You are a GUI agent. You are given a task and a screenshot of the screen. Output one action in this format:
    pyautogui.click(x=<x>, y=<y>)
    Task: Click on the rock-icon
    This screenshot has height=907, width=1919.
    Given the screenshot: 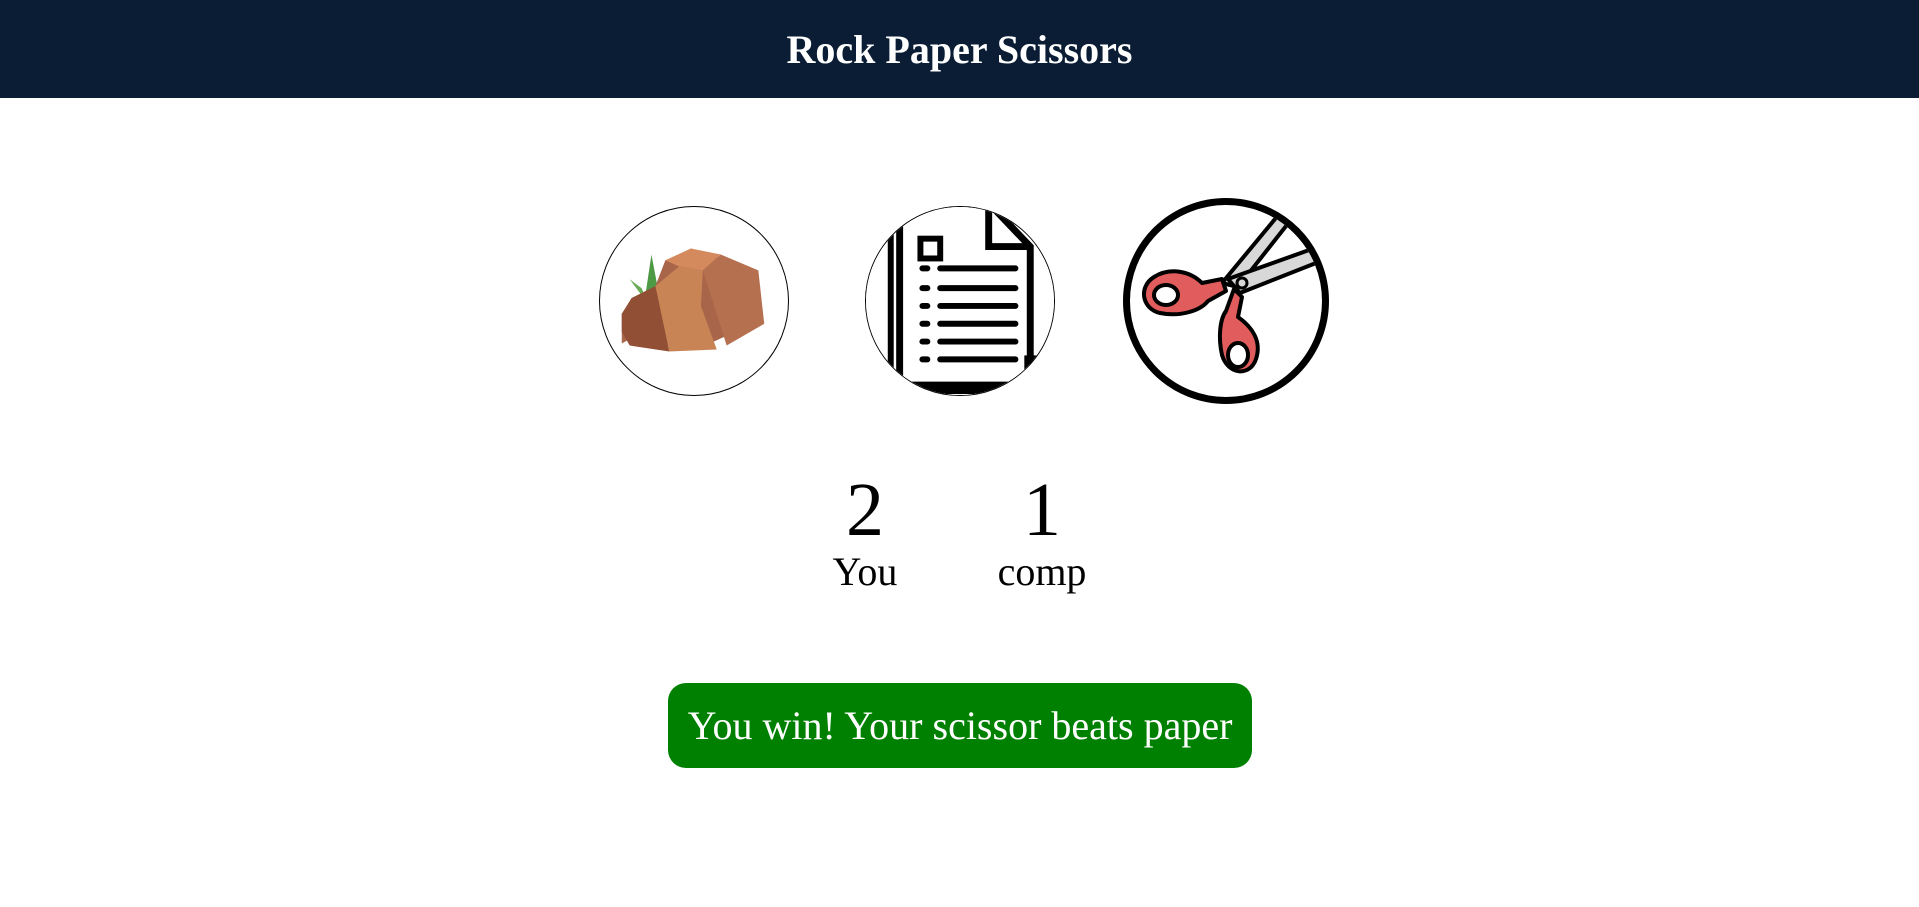 What is the action you would take?
    pyautogui.click(x=693, y=300)
    